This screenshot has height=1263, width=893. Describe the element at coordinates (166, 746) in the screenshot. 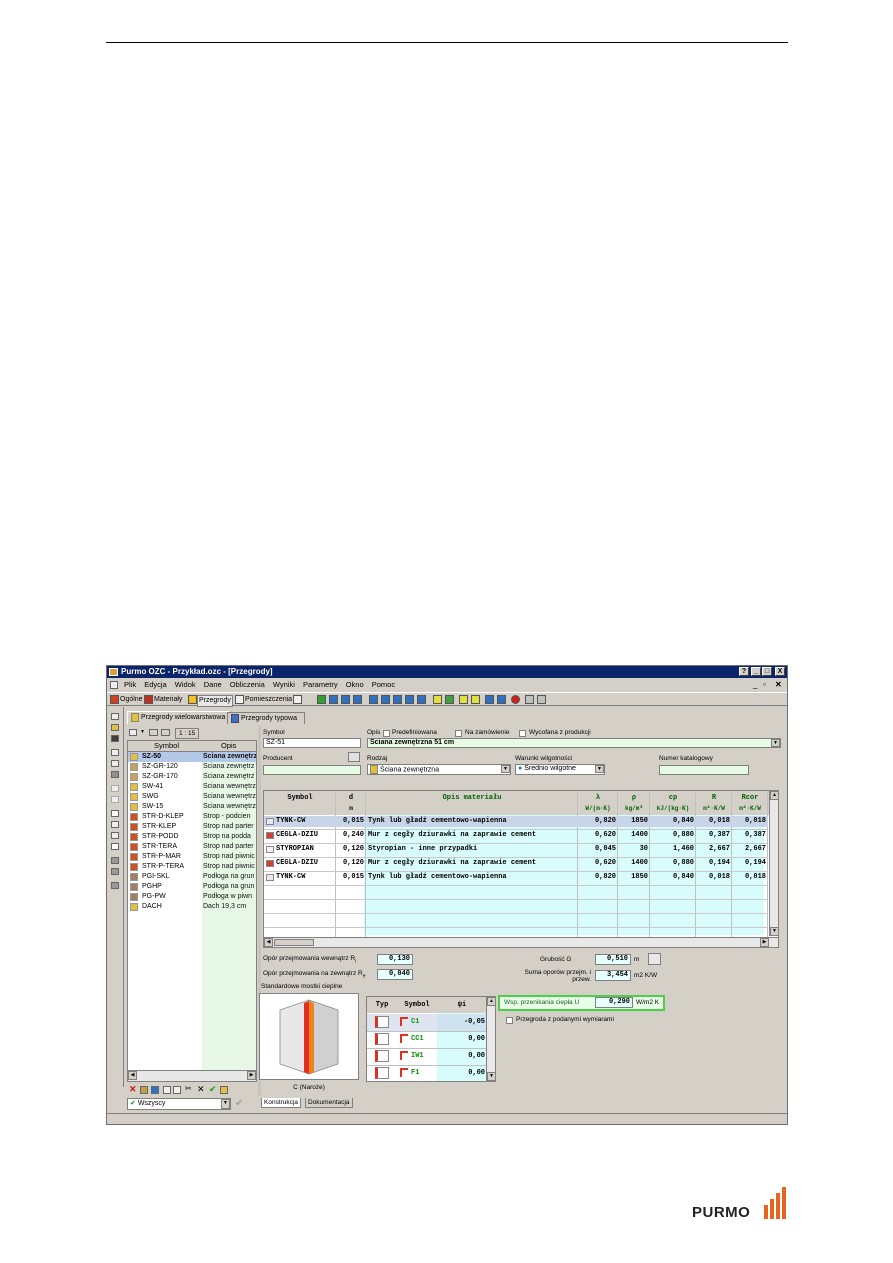

I see `list-header-symbol: Symbol` at that location.